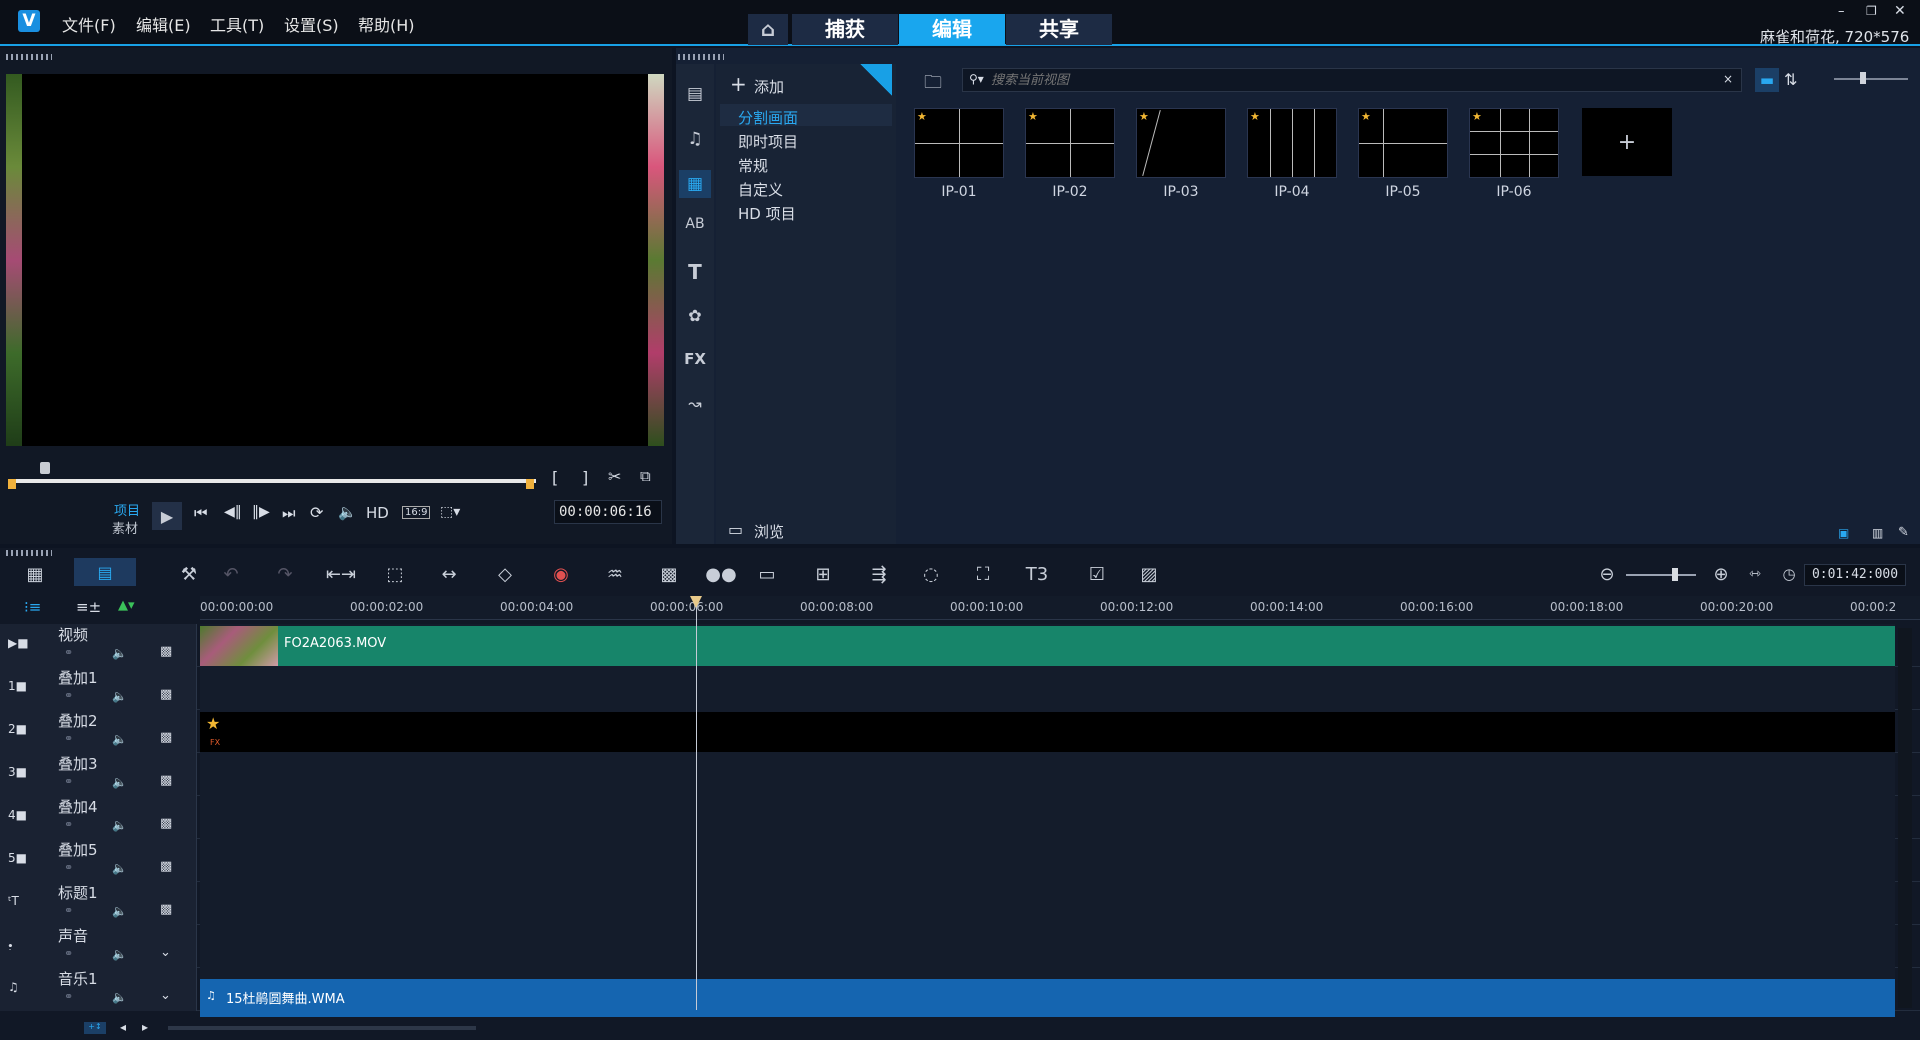 The height and width of the screenshot is (1040, 1920). I want to click on home-icon: ⌂, so click(768, 29).